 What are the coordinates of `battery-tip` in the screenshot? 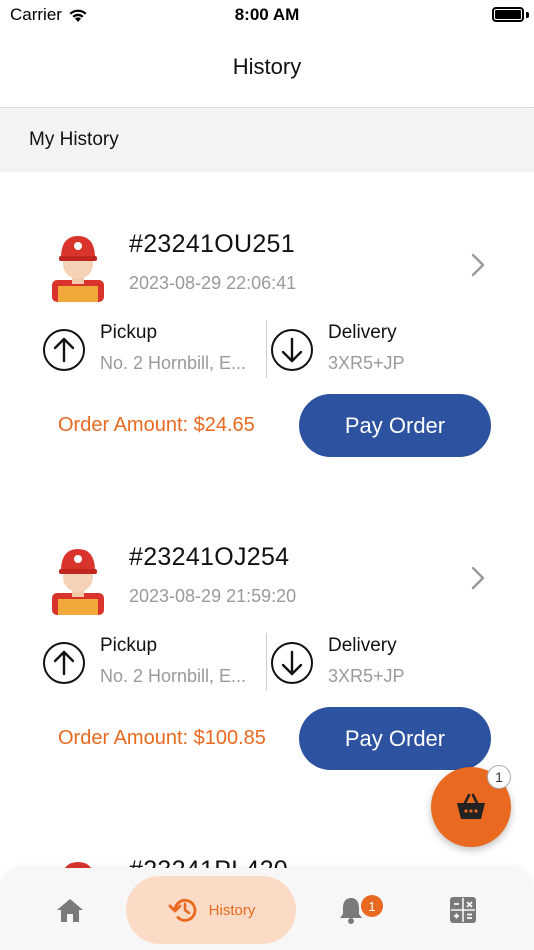 It's located at (527, 15).